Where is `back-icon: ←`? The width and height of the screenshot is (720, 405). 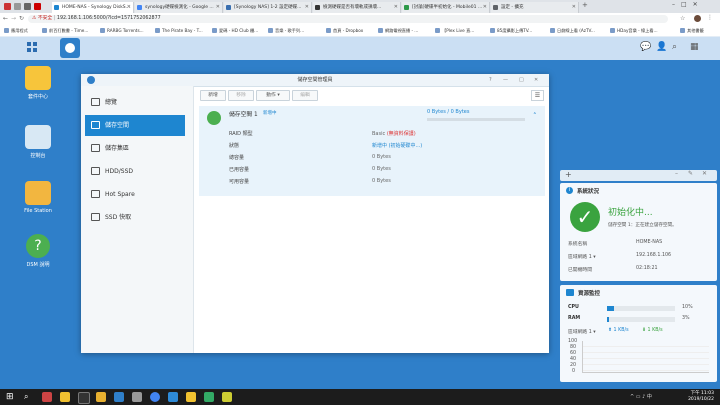
back-icon: ← is located at coordinates (5, 18).